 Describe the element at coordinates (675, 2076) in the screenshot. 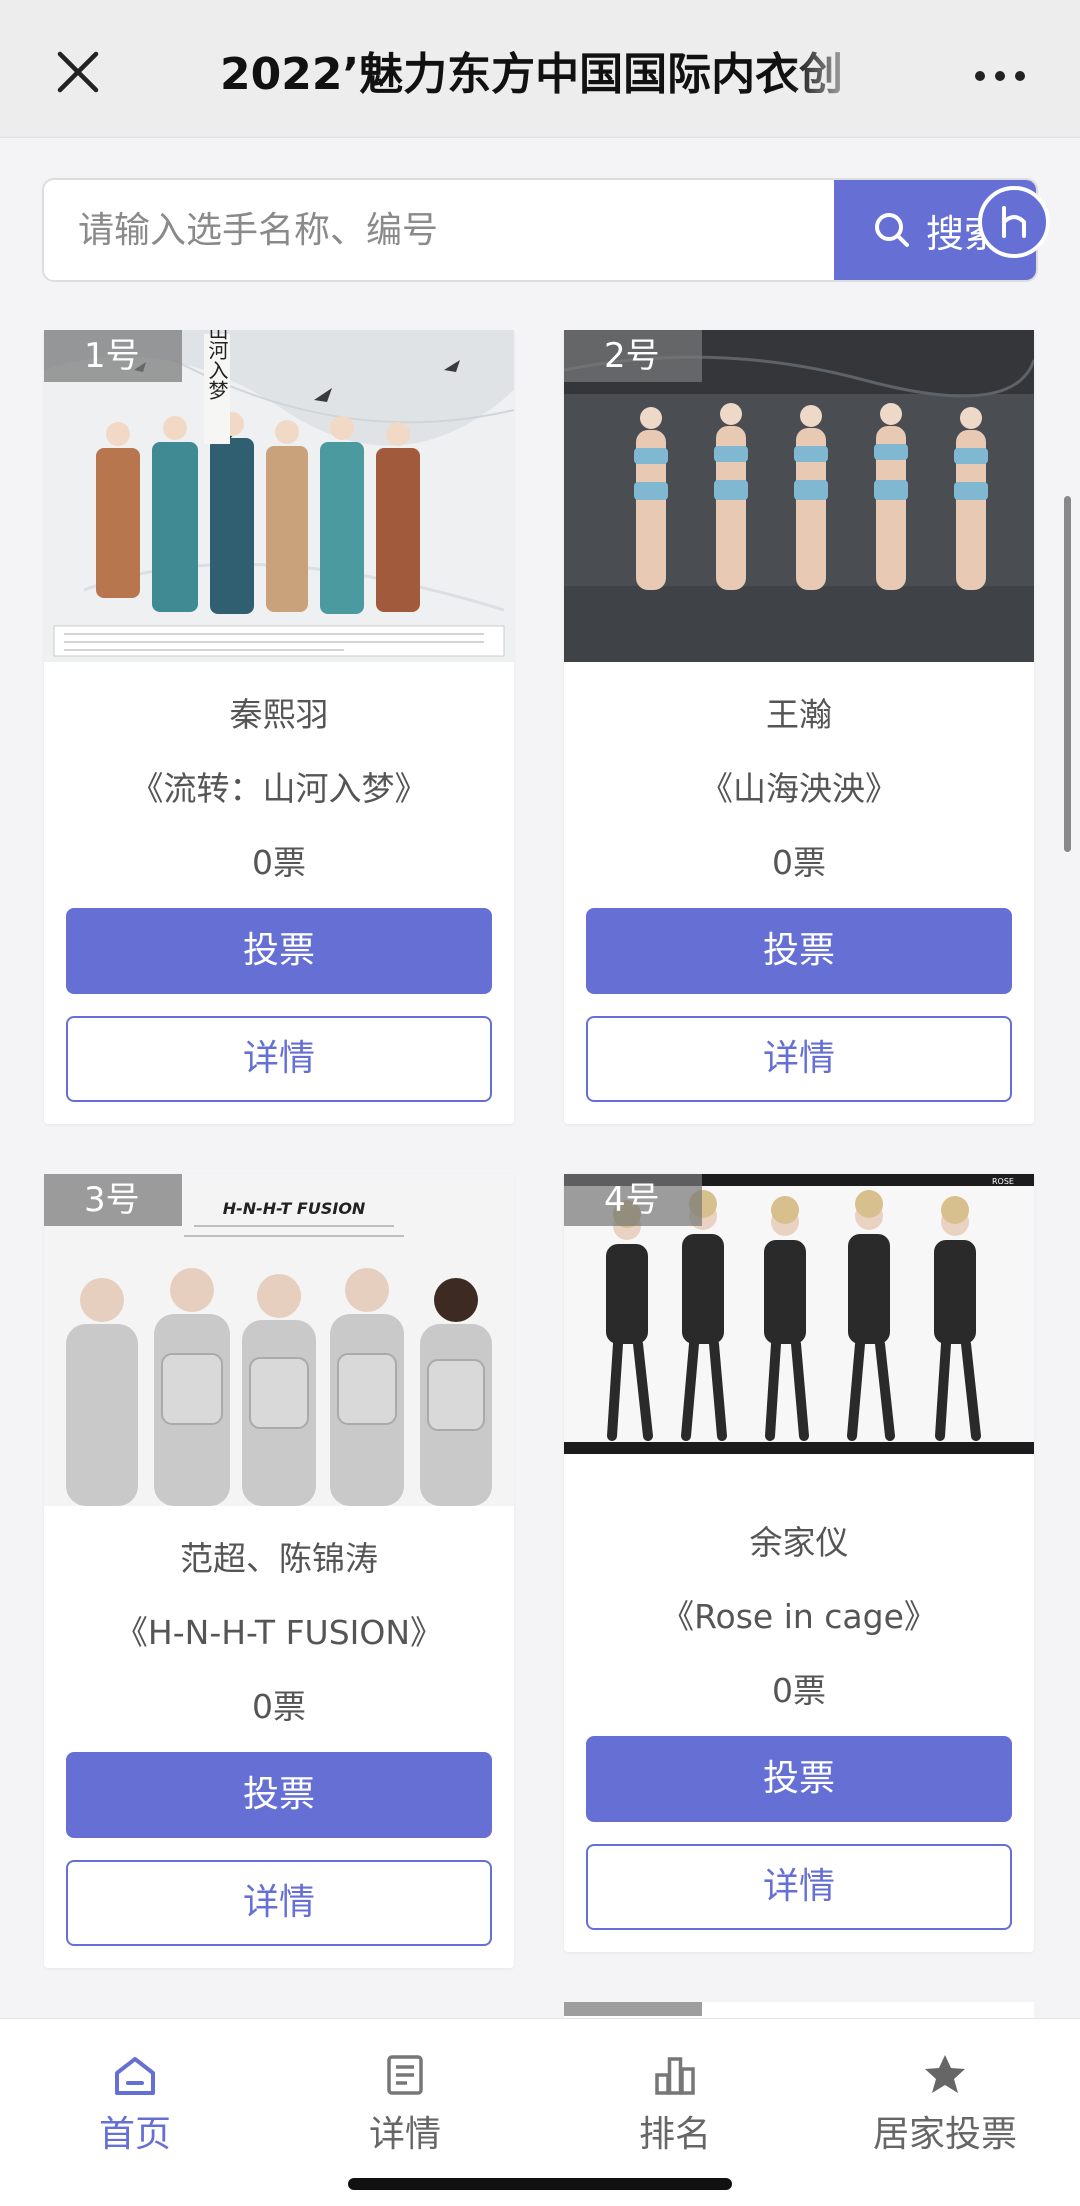

I see `ranking-icon` at that location.